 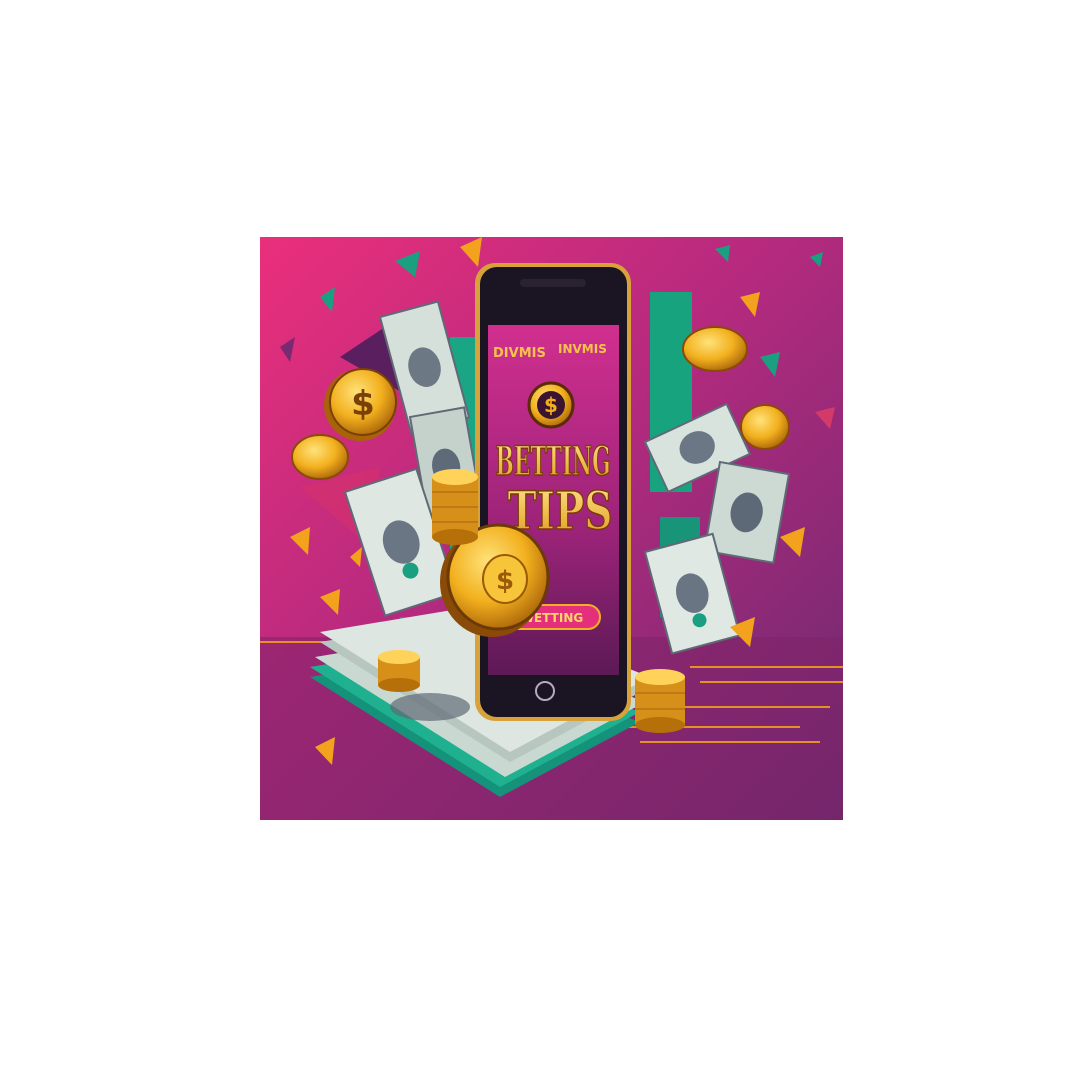 I want to click on dollar-coin-icon: $, so click(x=360, y=404).